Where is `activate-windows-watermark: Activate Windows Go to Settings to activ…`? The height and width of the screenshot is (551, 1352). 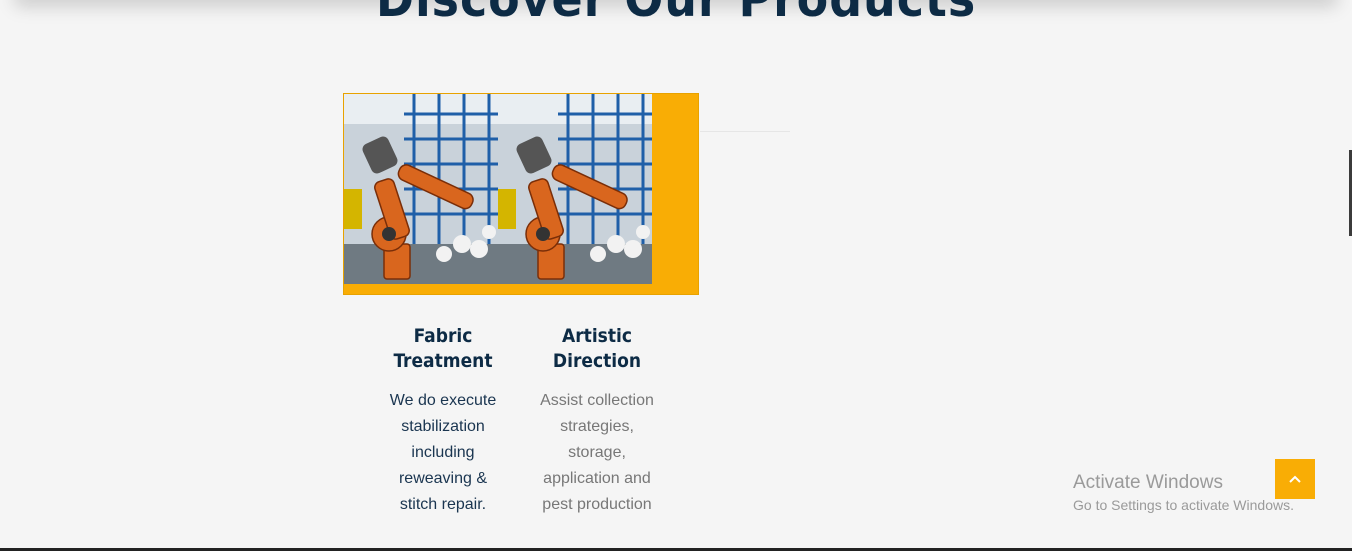 activate-windows-watermark: Activate Windows Go to Settings to activ… is located at coordinates (1183, 493).